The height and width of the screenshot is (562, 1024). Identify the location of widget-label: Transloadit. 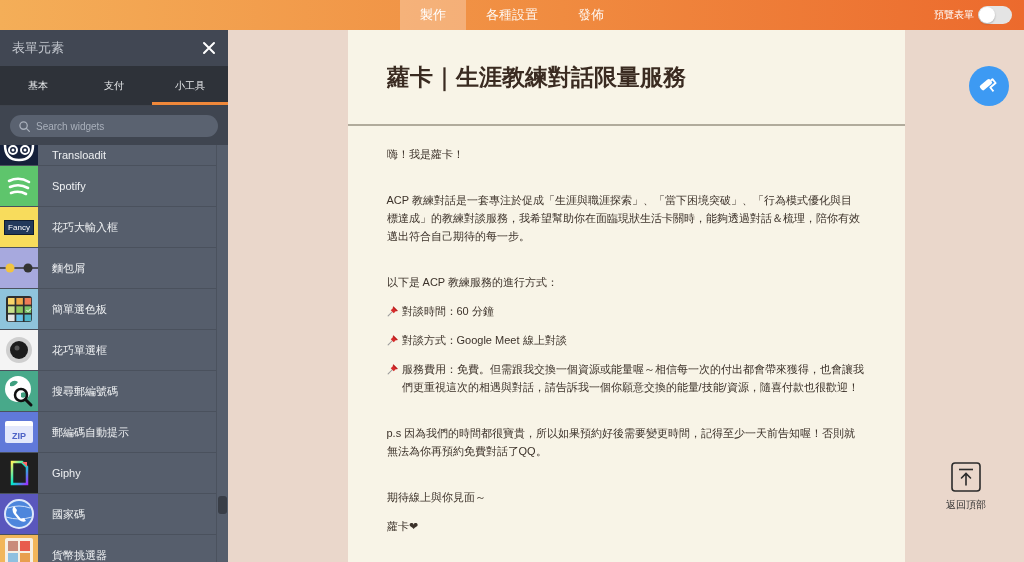
(79, 155).